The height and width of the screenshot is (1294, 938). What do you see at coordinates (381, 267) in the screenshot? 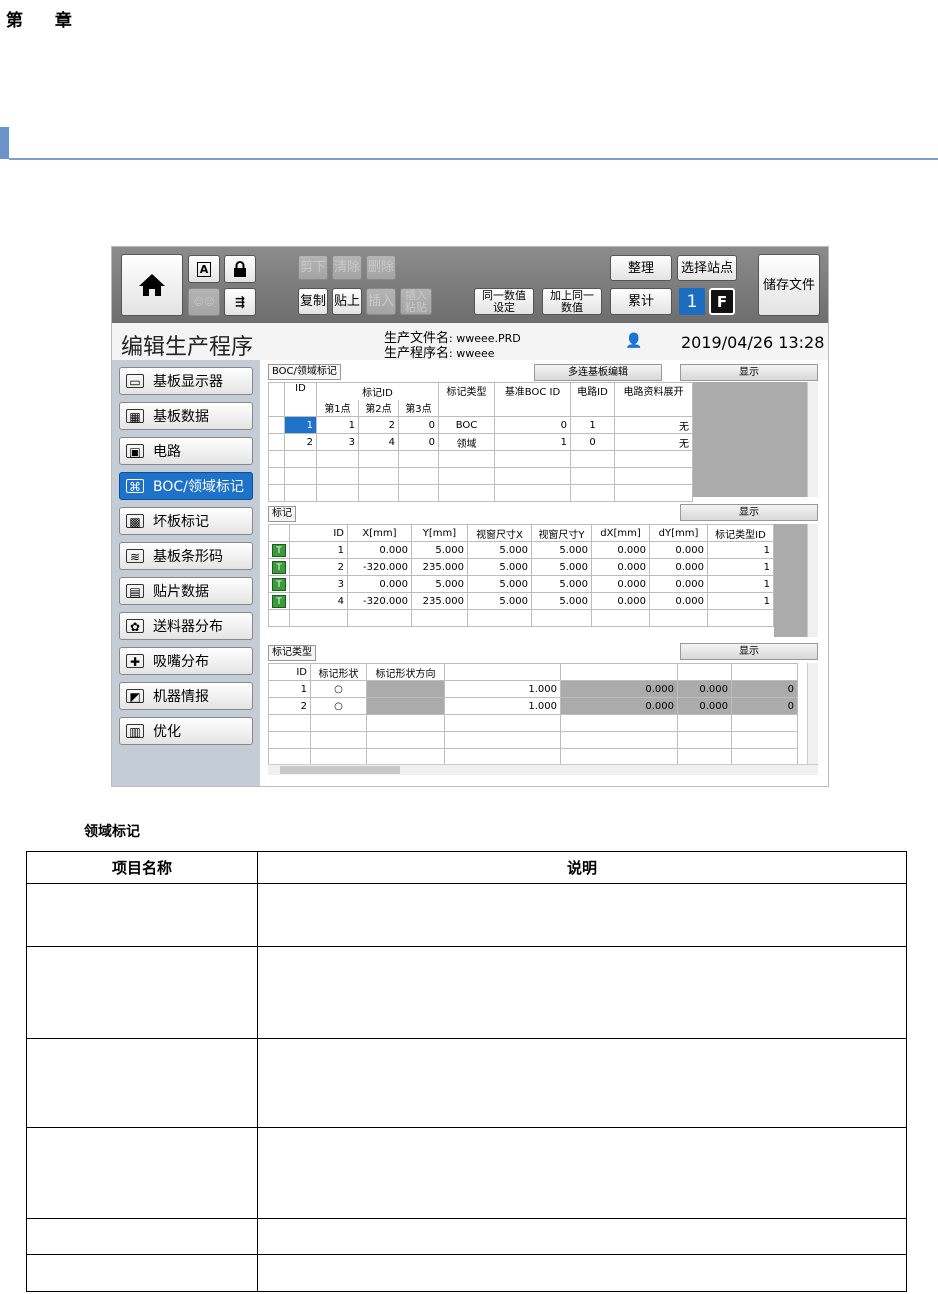
I see `delete-button: 删除` at bounding box center [381, 267].